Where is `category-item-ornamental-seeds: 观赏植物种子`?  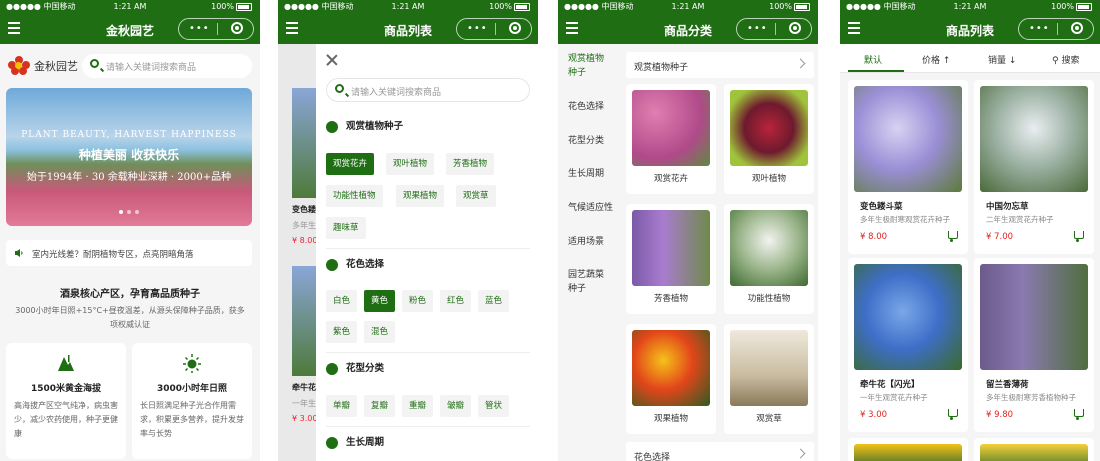
category-item-ornamental-seeds: 观赏植物种子 is located at coordinates (588, 66).